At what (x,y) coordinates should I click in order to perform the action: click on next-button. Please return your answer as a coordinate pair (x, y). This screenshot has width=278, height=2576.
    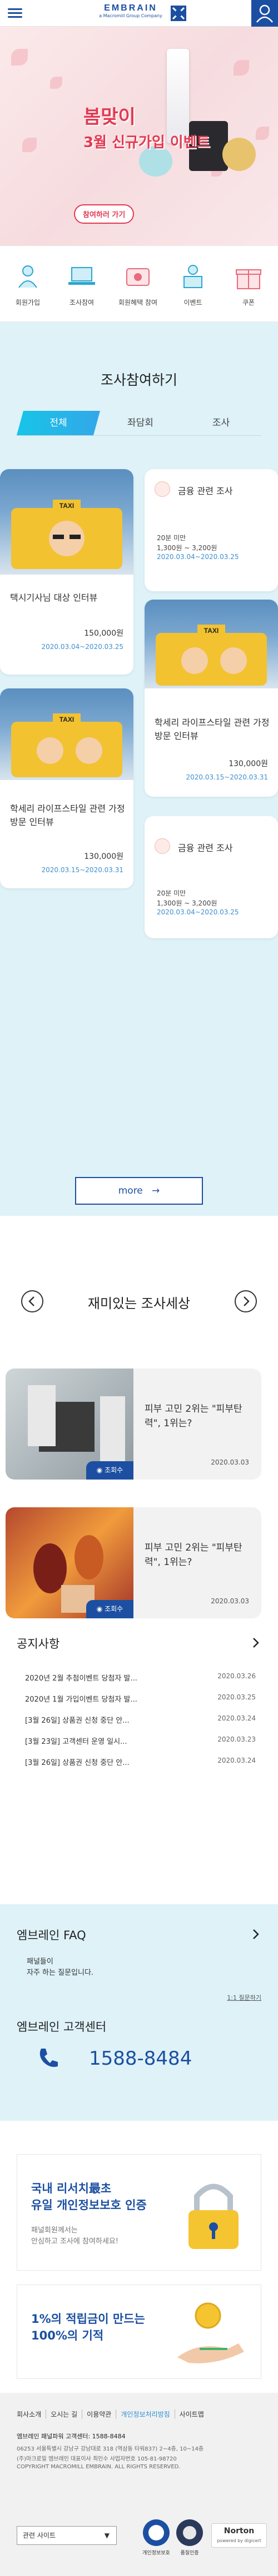
    Looking at the image, I should click on (246, 1301).